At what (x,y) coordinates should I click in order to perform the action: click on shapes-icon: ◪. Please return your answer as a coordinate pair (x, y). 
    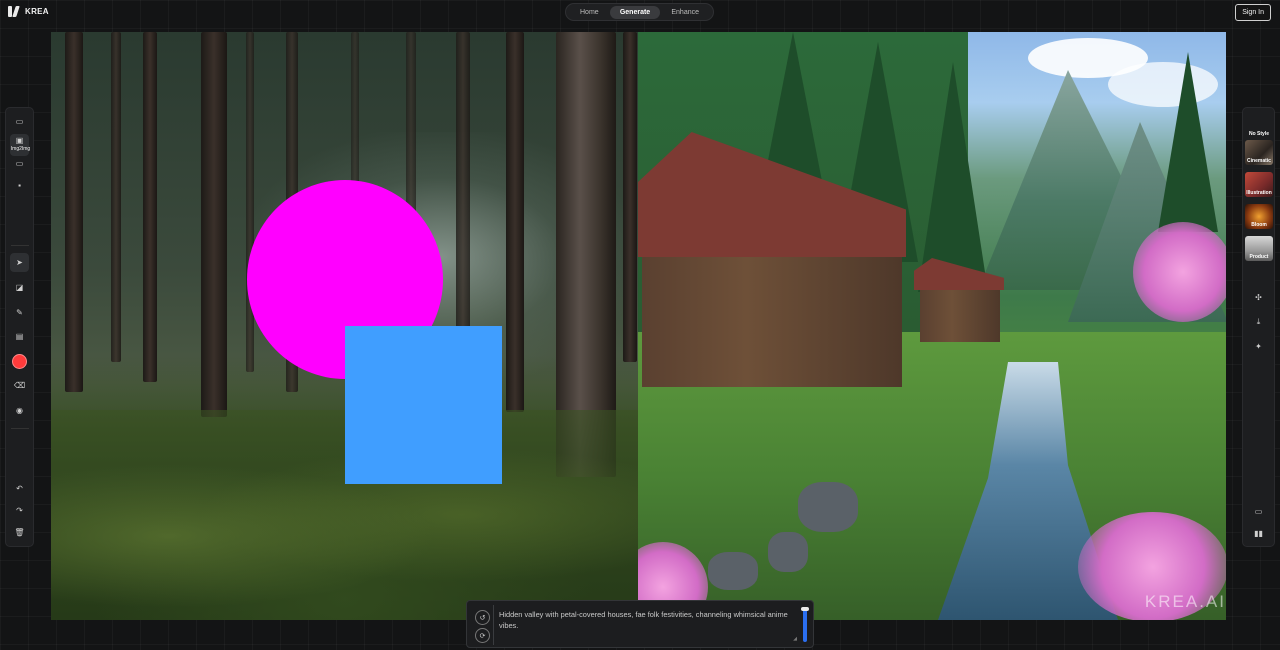
    Looking at the image, I should click on (19, 287).